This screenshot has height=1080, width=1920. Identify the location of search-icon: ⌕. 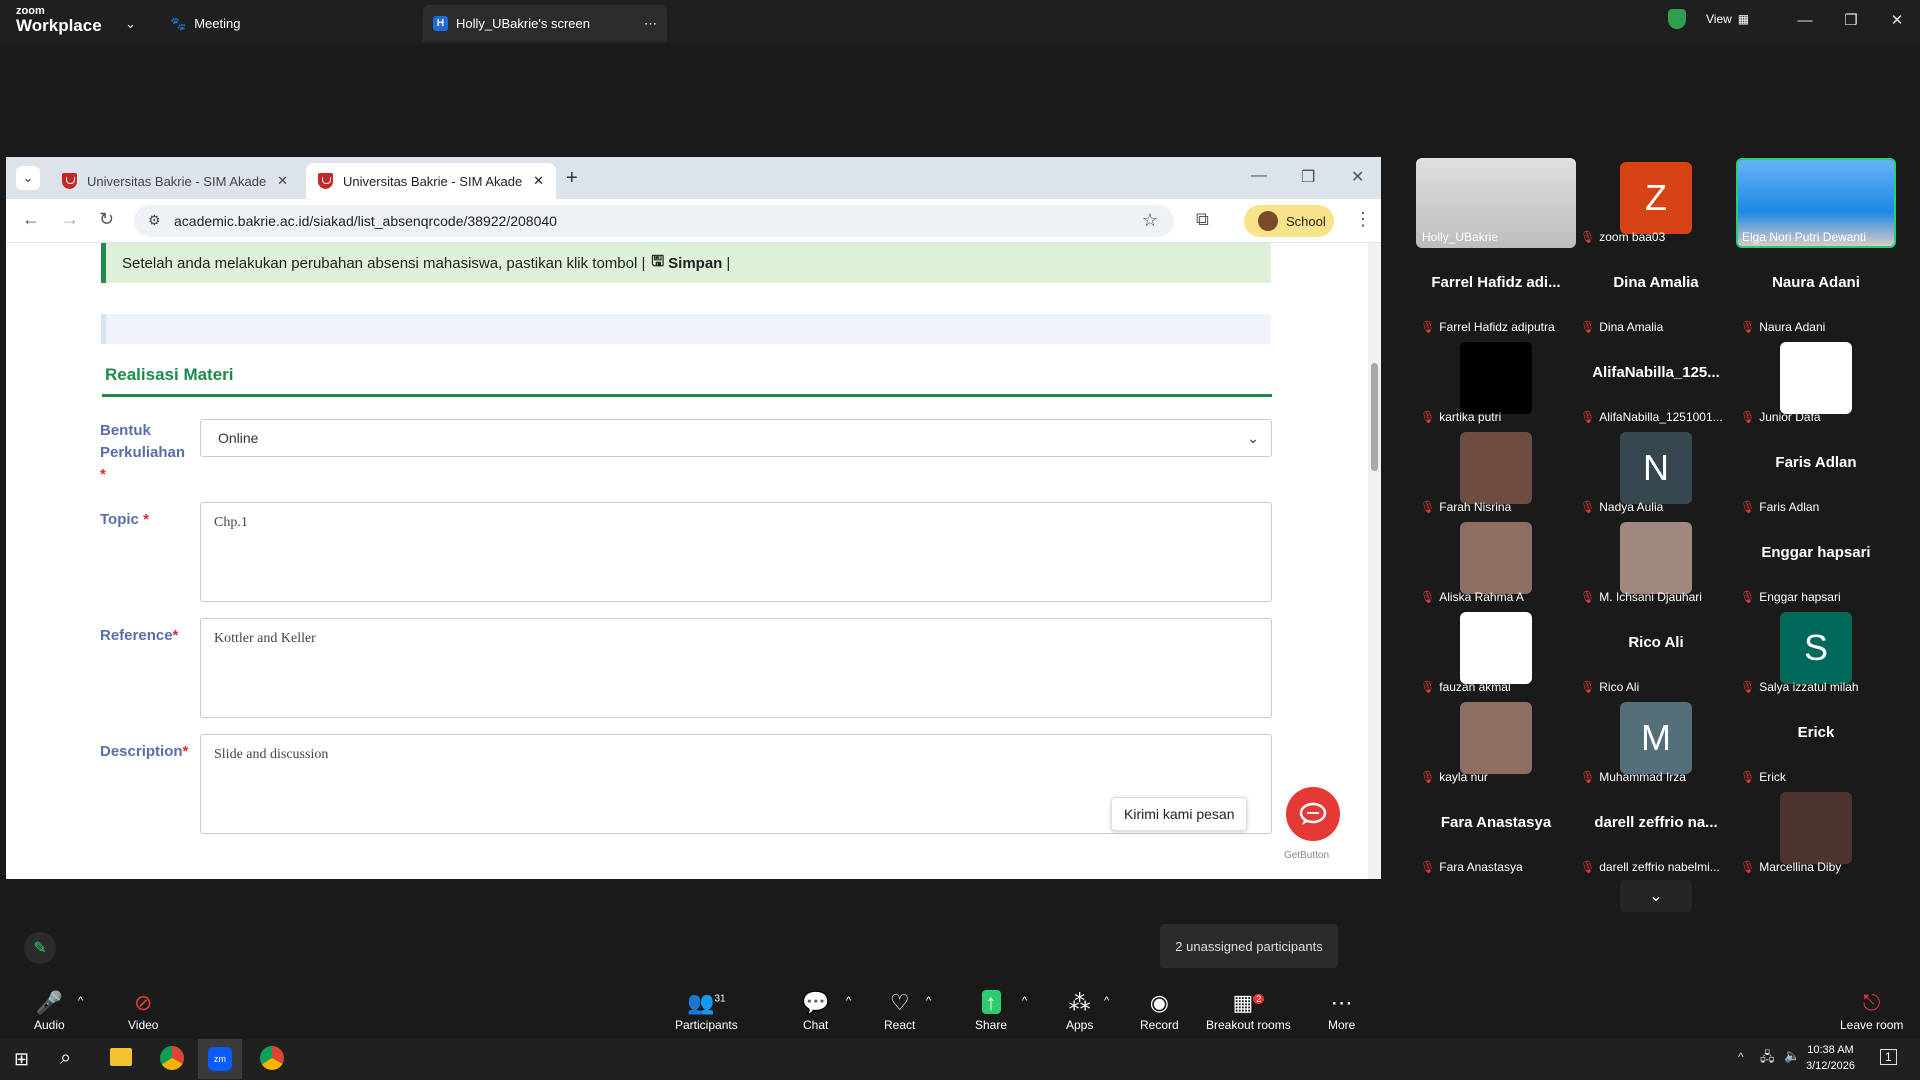
(65, 1058).